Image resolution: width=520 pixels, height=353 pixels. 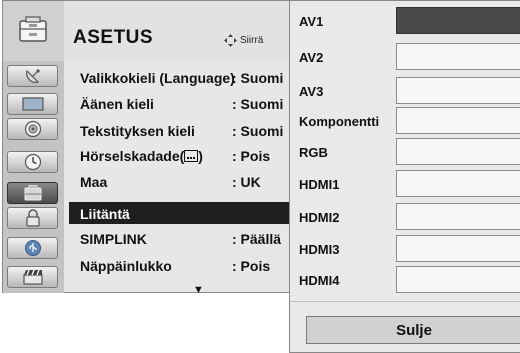 What do you see at coordinates (117, 104) in the screenshot?
I see `menu-item-label: Äänen kieli` at bounding box center [117, 104].